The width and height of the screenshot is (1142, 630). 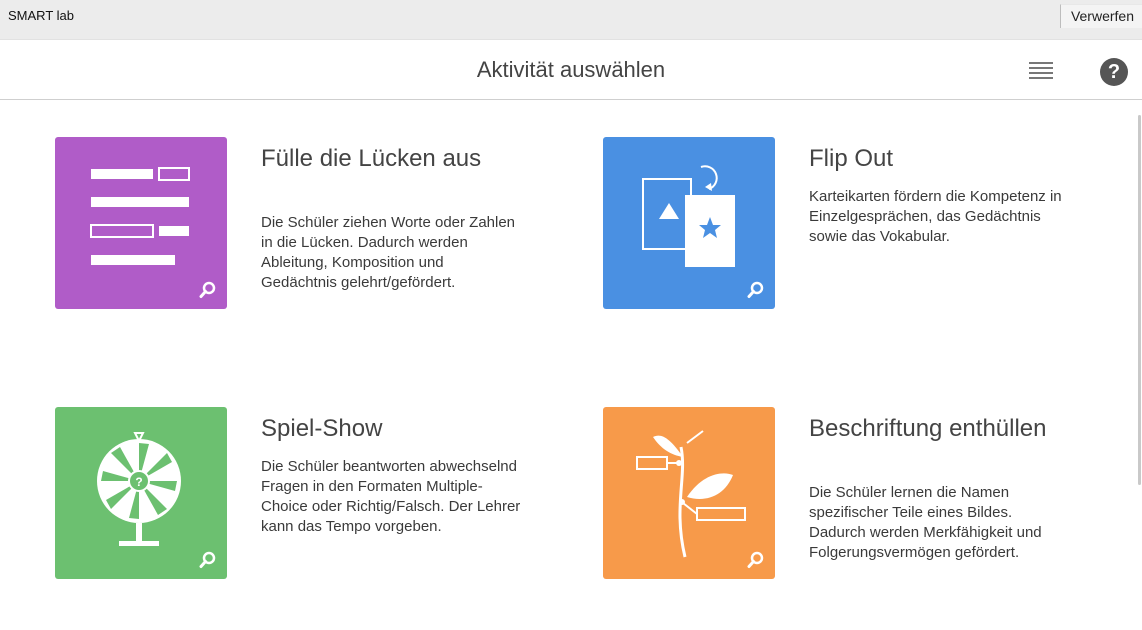 What do you see at coordinates (939, 159) in the screenshot?
I see `activity-title: Flip Out` at bounding box center [939, 159].